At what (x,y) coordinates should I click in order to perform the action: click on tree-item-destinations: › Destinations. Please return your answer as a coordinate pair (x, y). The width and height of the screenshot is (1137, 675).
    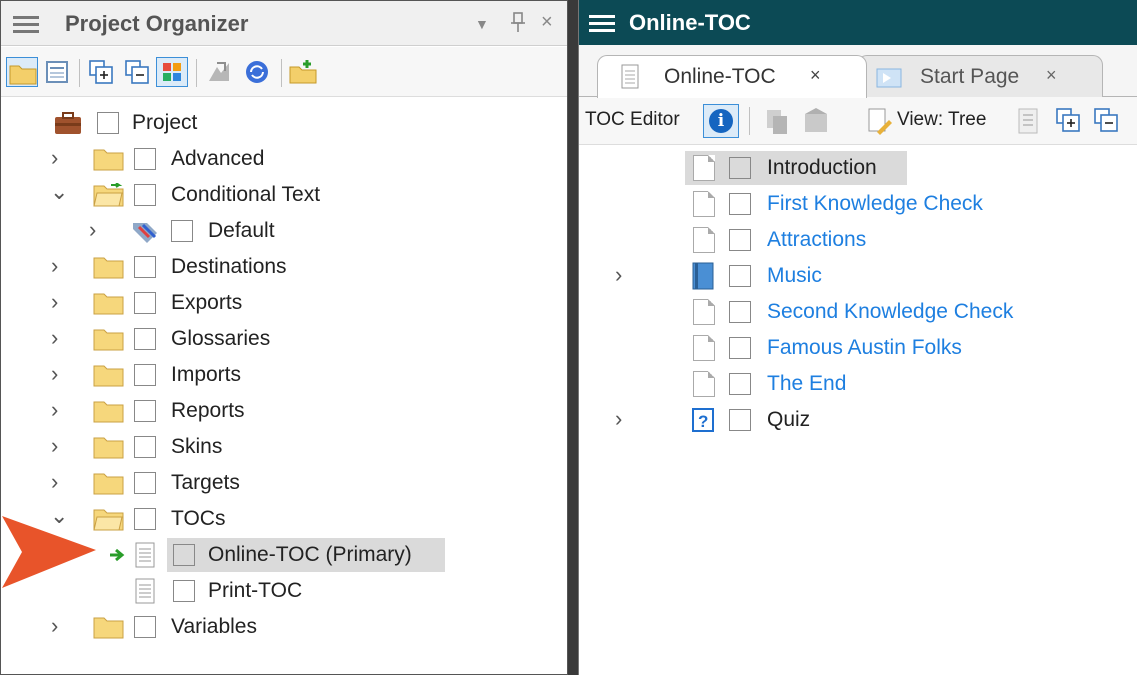
    Looking at the image, I should click on (284, 267).